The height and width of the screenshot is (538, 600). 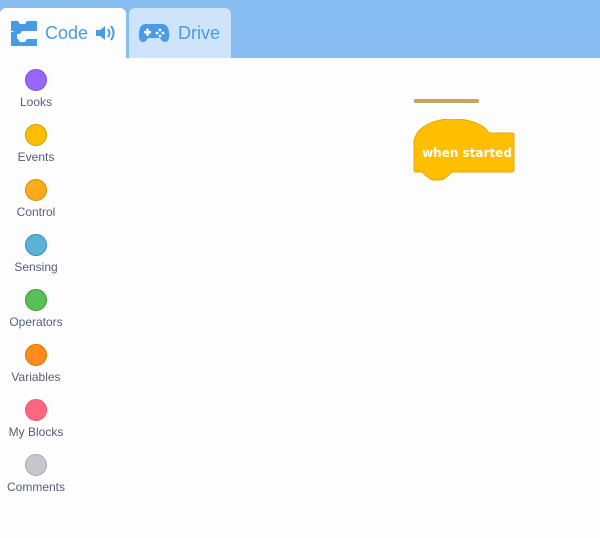 I want to click on control-color-dot, so click(x=36, y=190).